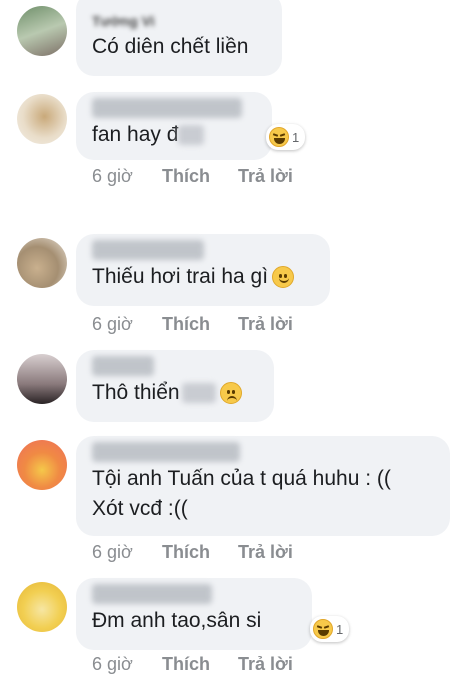 This screenshot has height=675, width=465. I want to click on comment-text: Đm anh tao,sân si, so click(177, 620).